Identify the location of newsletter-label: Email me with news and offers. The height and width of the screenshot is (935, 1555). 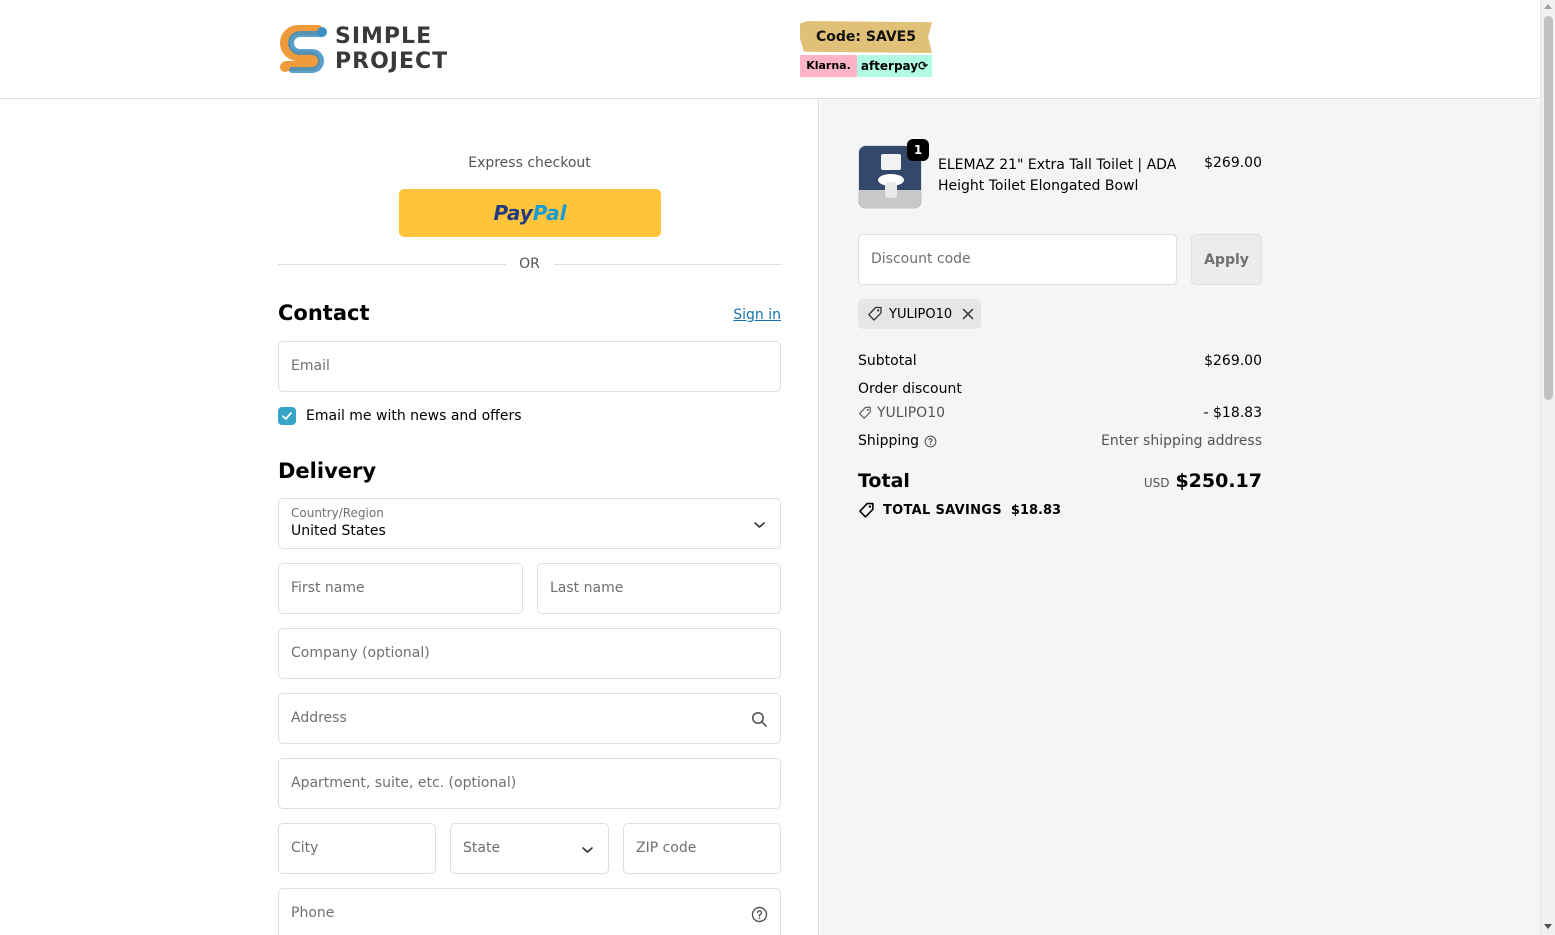
(414, 416).